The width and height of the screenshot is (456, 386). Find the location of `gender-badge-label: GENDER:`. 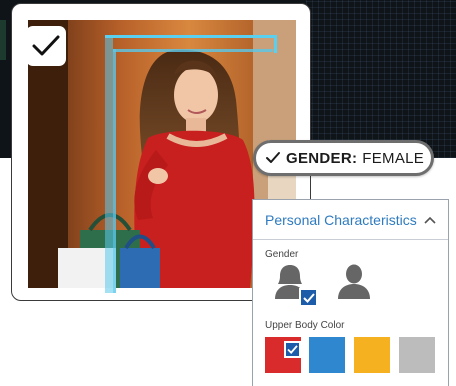

gender-badge-label: GENDER: is located at coordinates (322, 158).